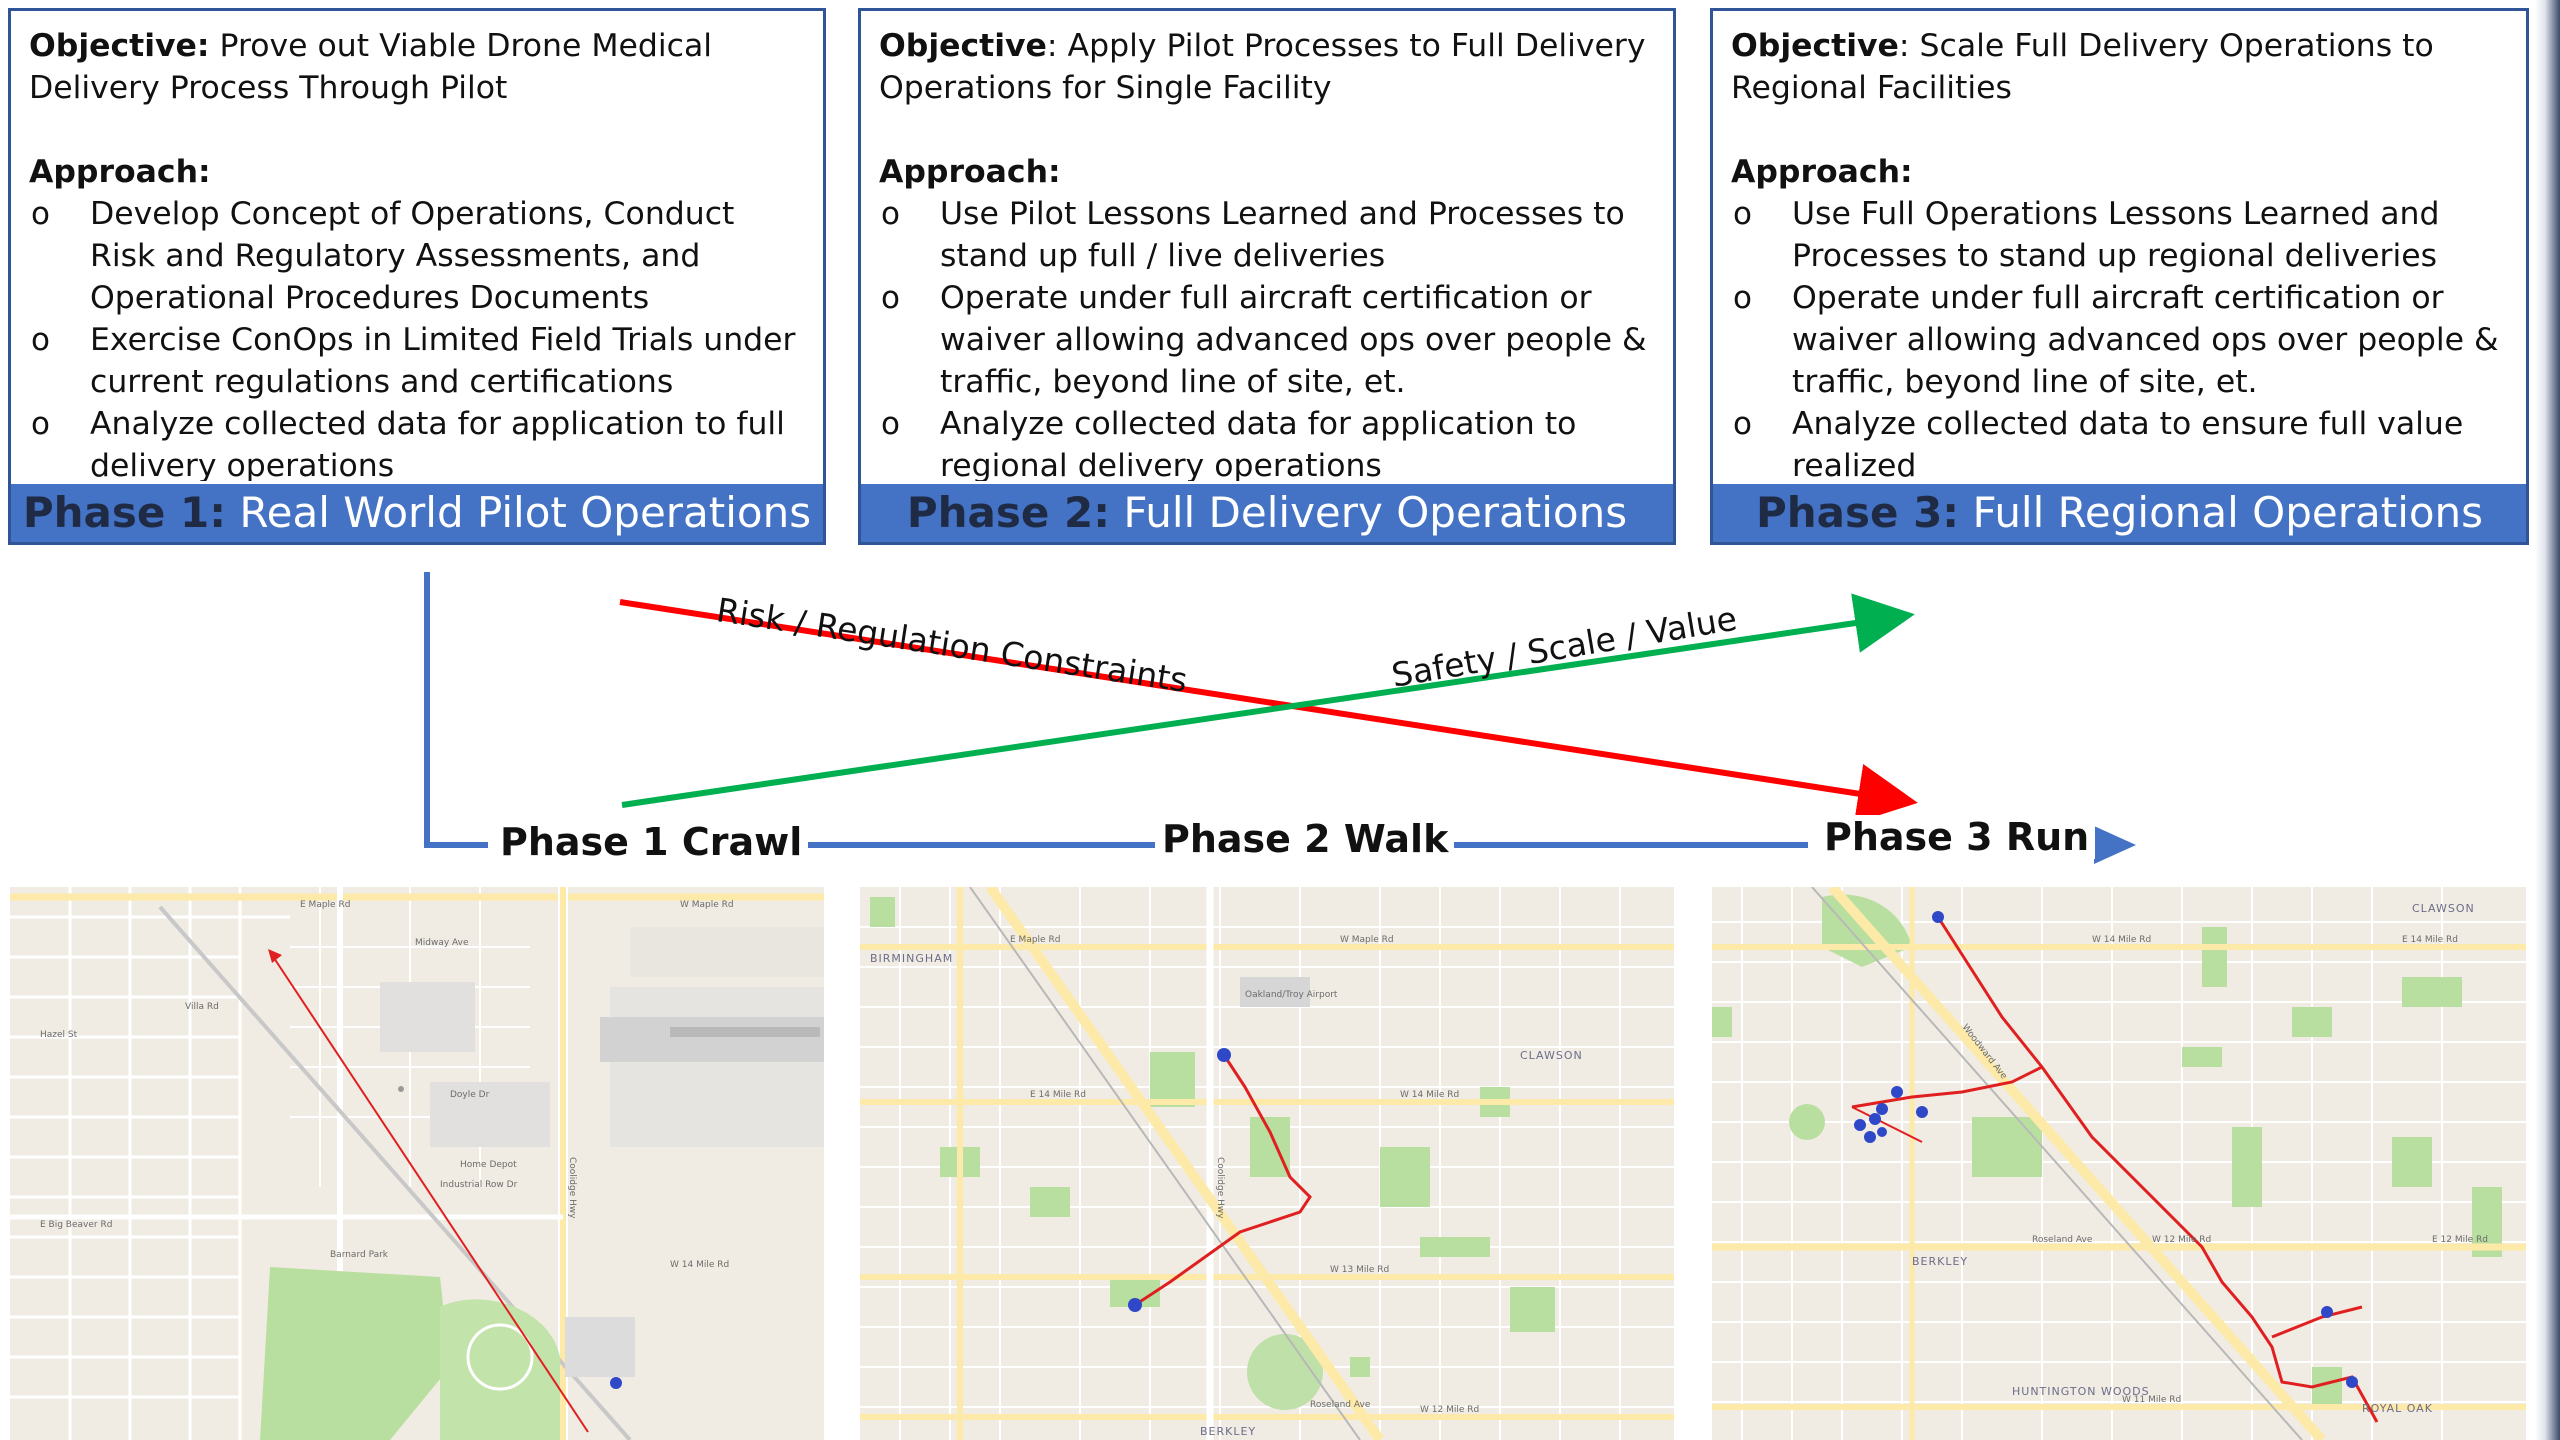  Describe the element at coordinates (359, 1255) in the screenshot. I see `map-label: Barnard Park` at that location.